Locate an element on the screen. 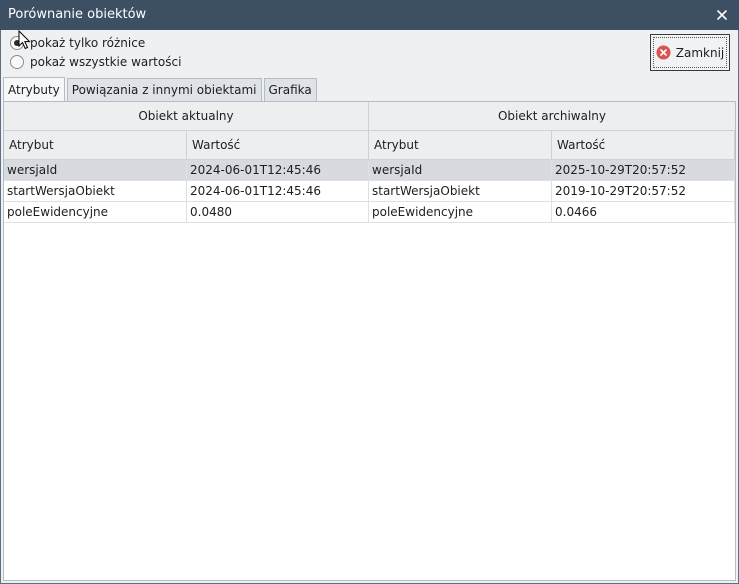 This screenshot has height=584, width=739. cell-value: 0.0480 is located at coordinates (278, 212).